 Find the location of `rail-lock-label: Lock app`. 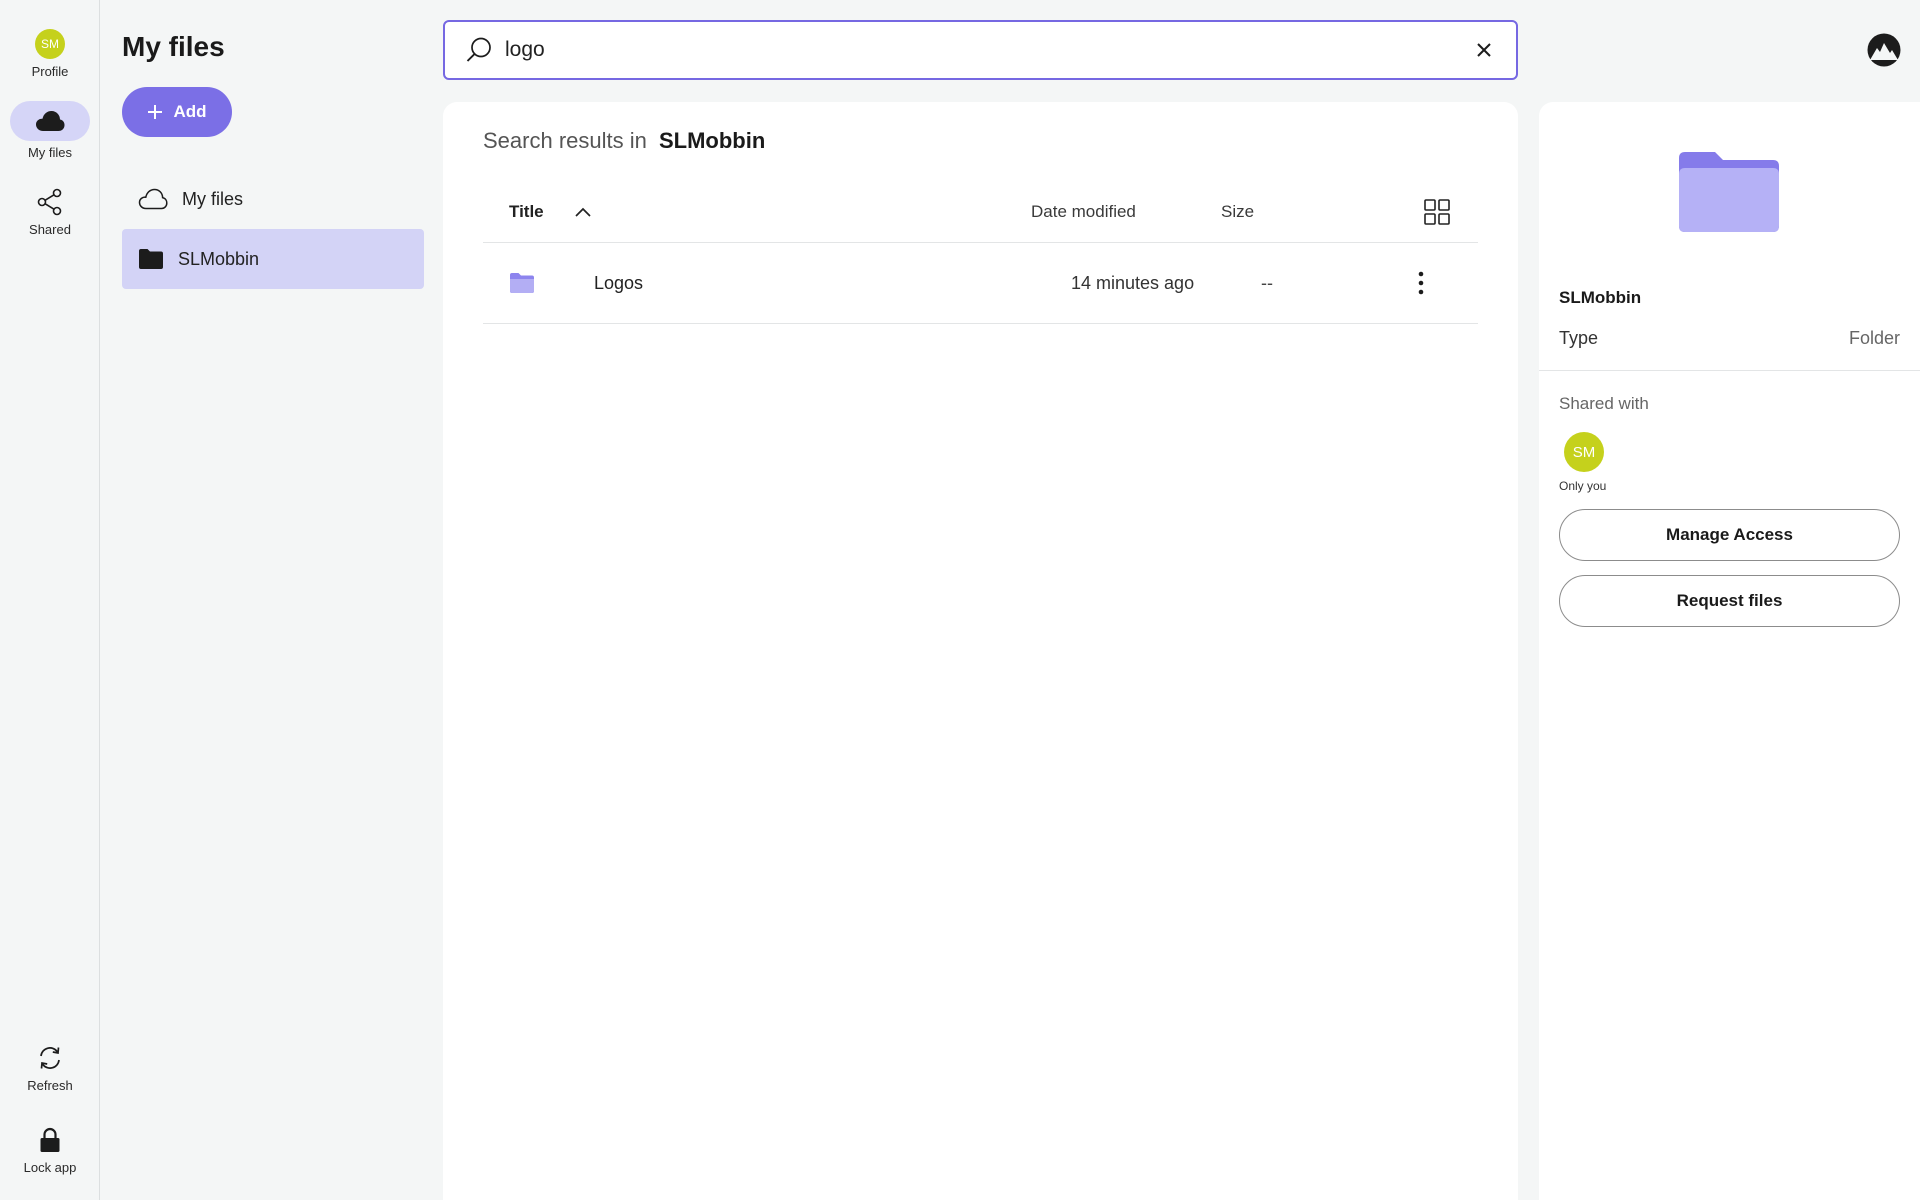

rail-lock-label: Lock app is located at coordinates (50, 1167).